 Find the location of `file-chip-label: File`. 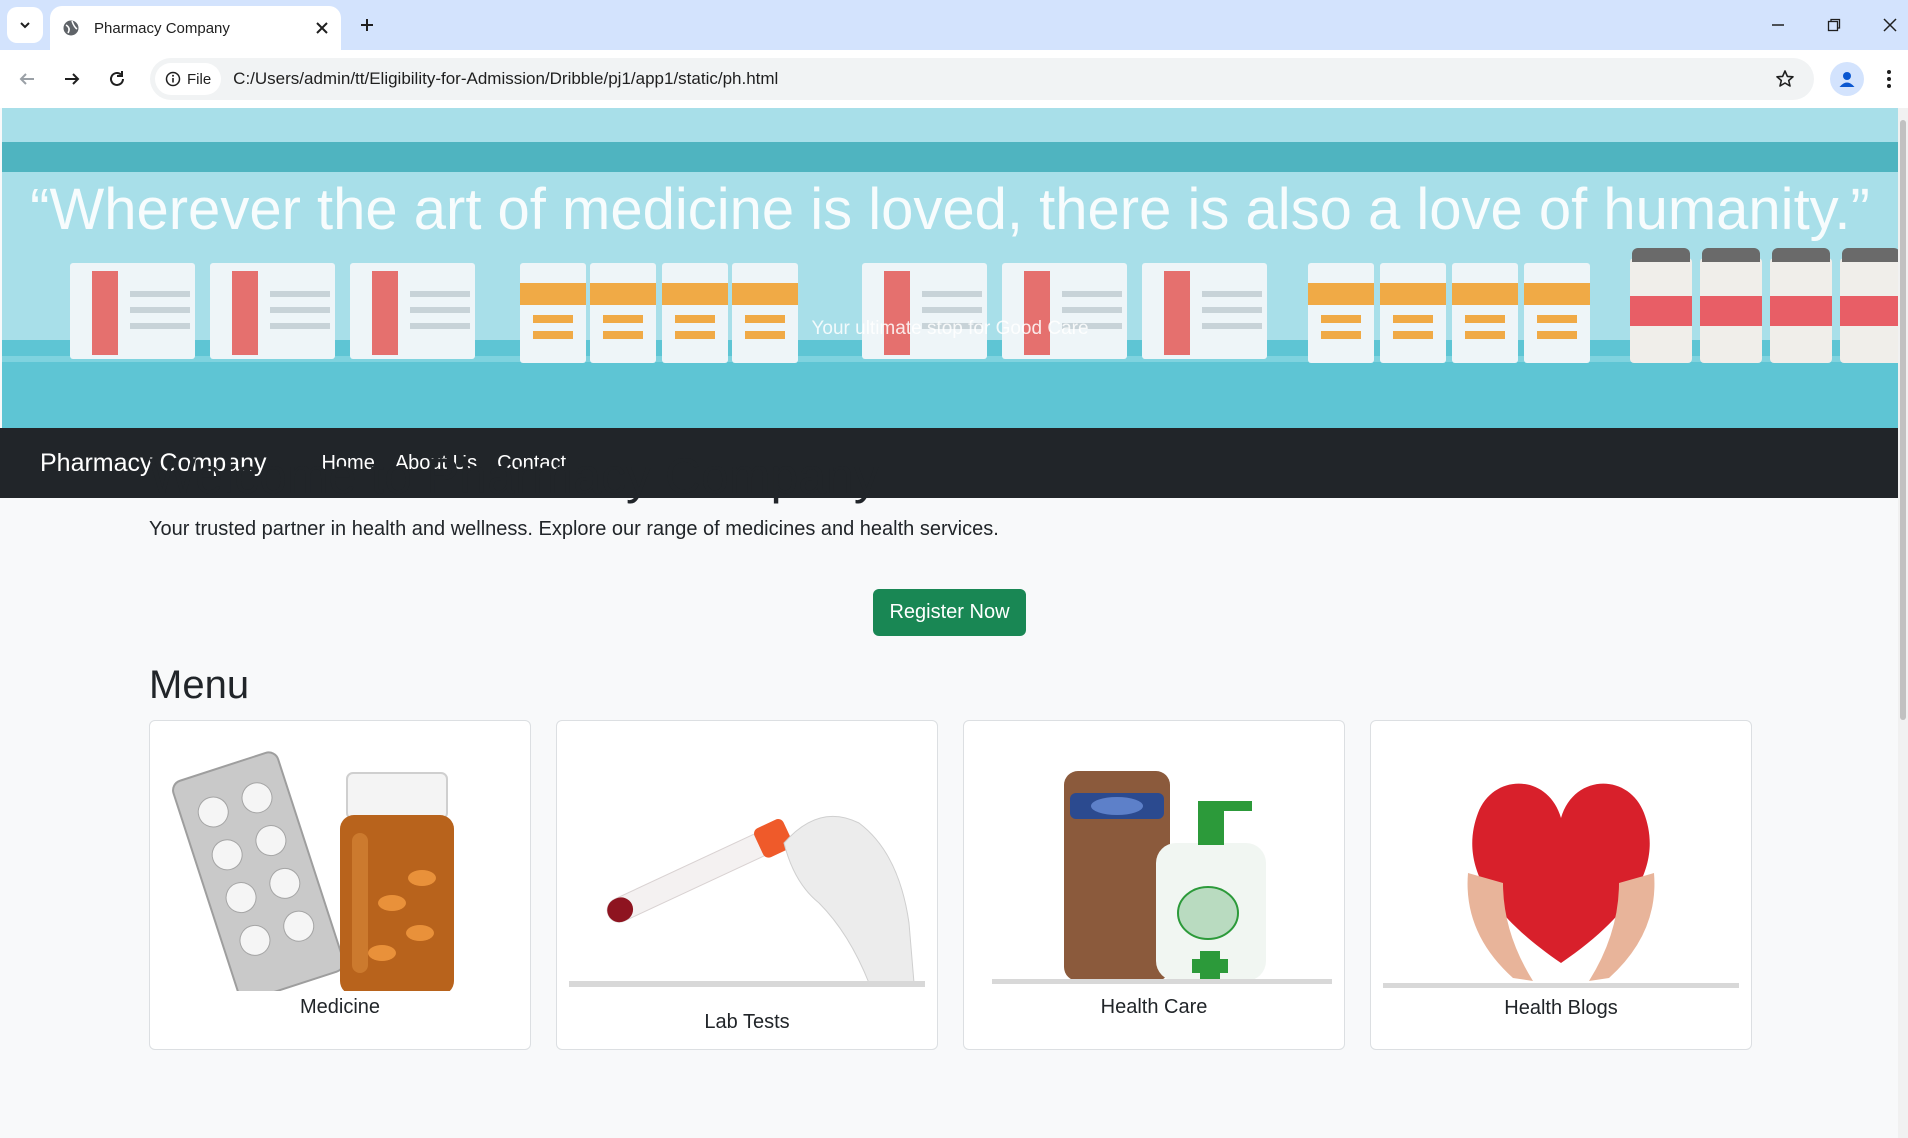

file-chip-label: File is located at coordinates (199, 79).